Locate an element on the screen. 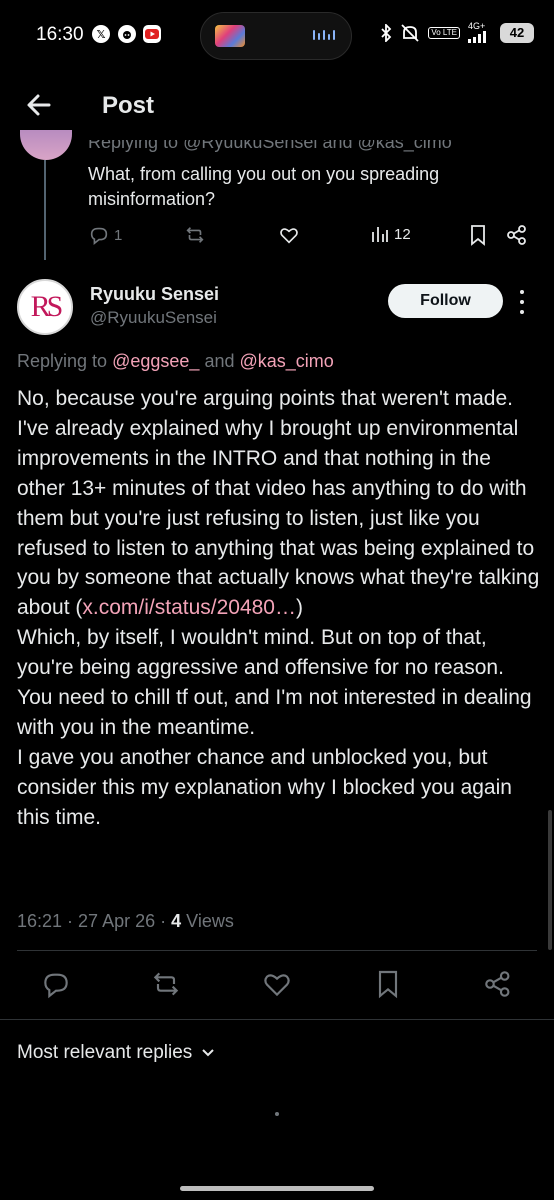 The image size is (554, 1200). signal-bars-icon is located at coordinates (477, 37).